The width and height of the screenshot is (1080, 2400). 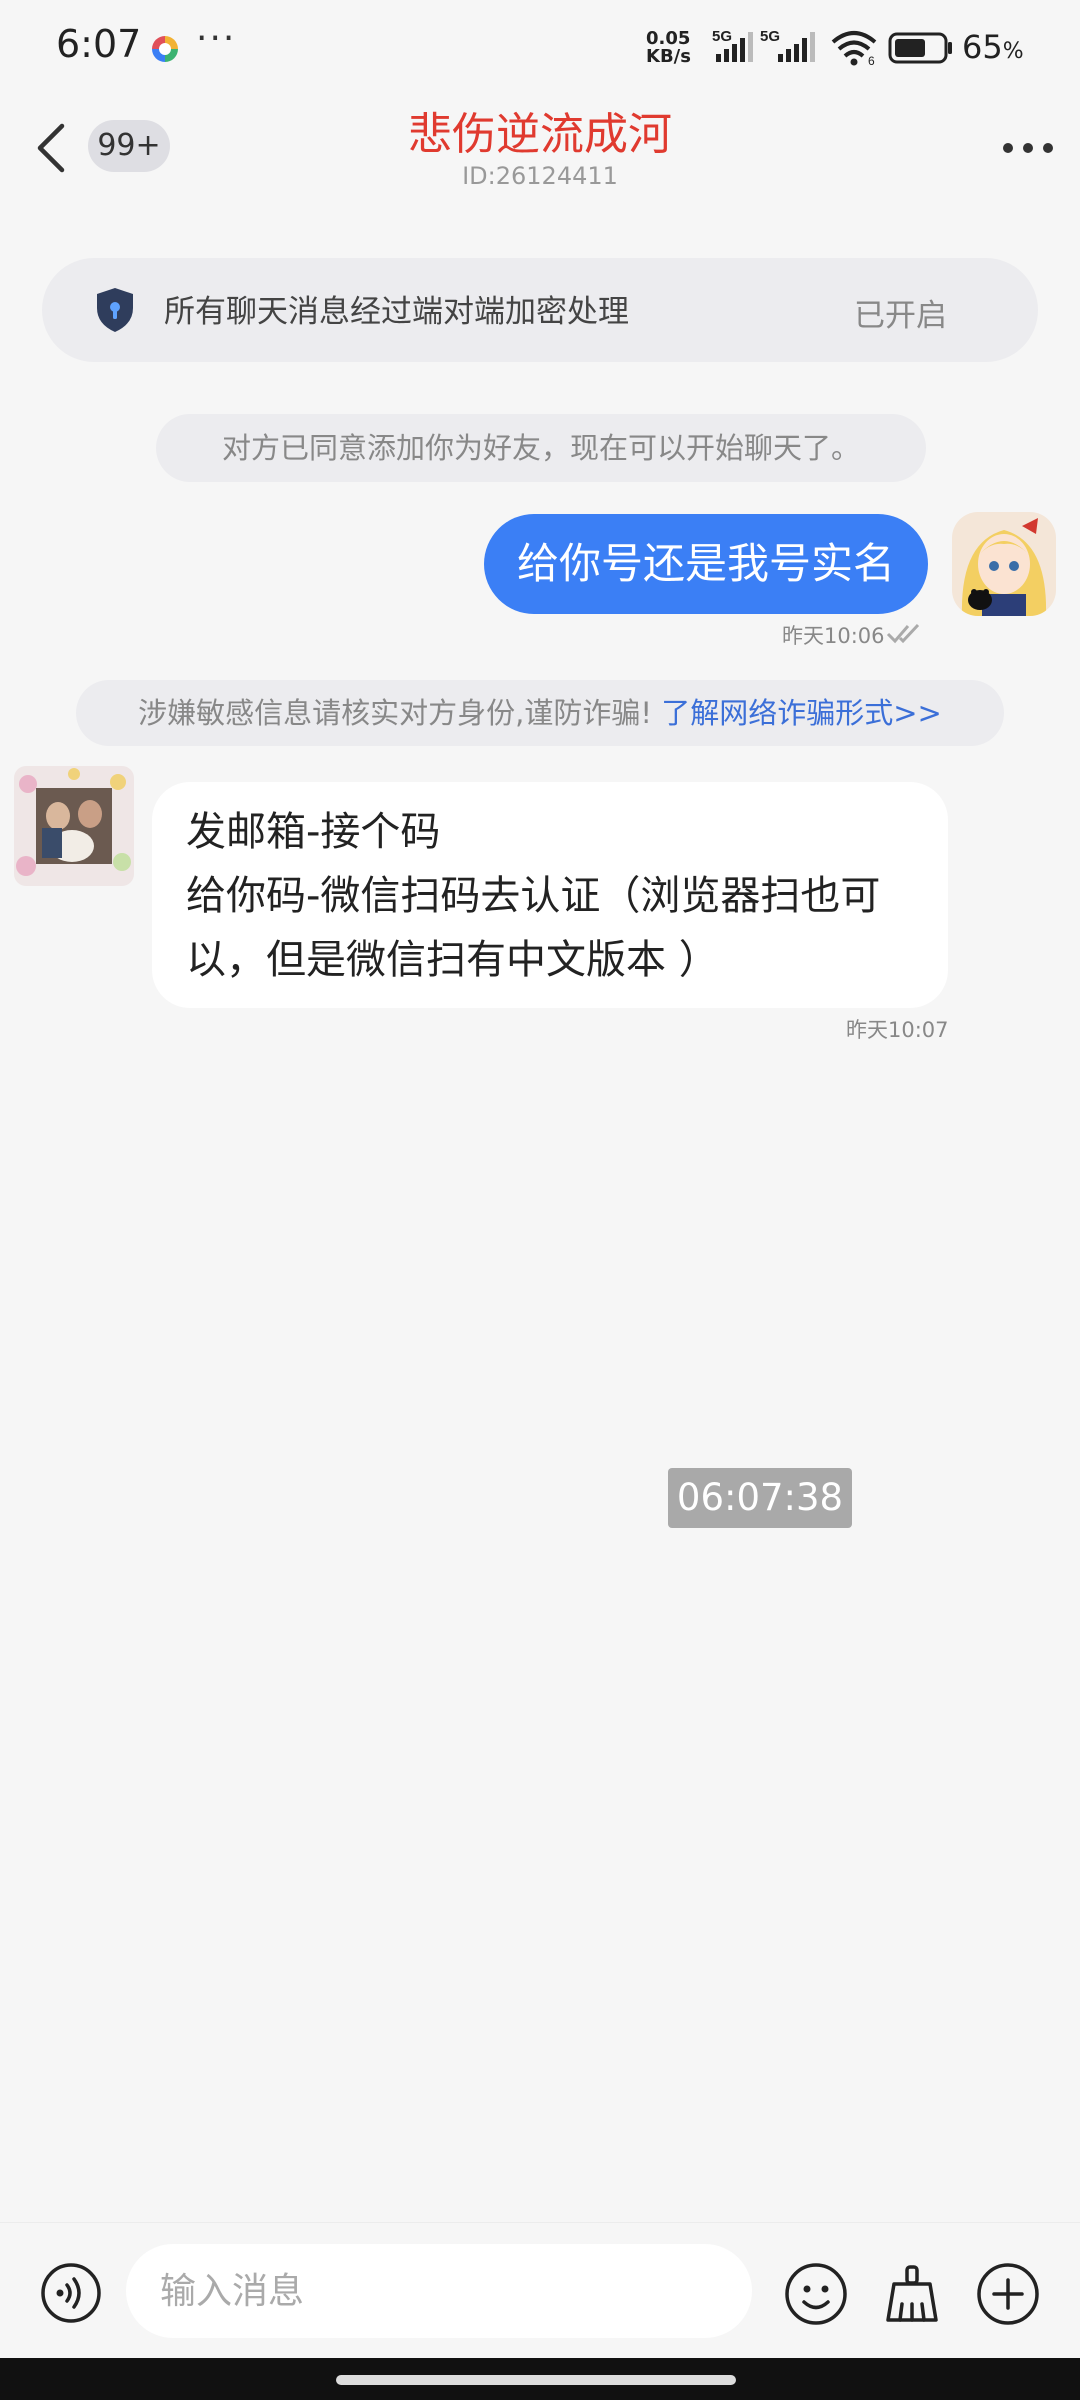 What do you see at coordinates (439, 2291) in the screenshot?
I see `message-input` at bounding box center [439, 2291].